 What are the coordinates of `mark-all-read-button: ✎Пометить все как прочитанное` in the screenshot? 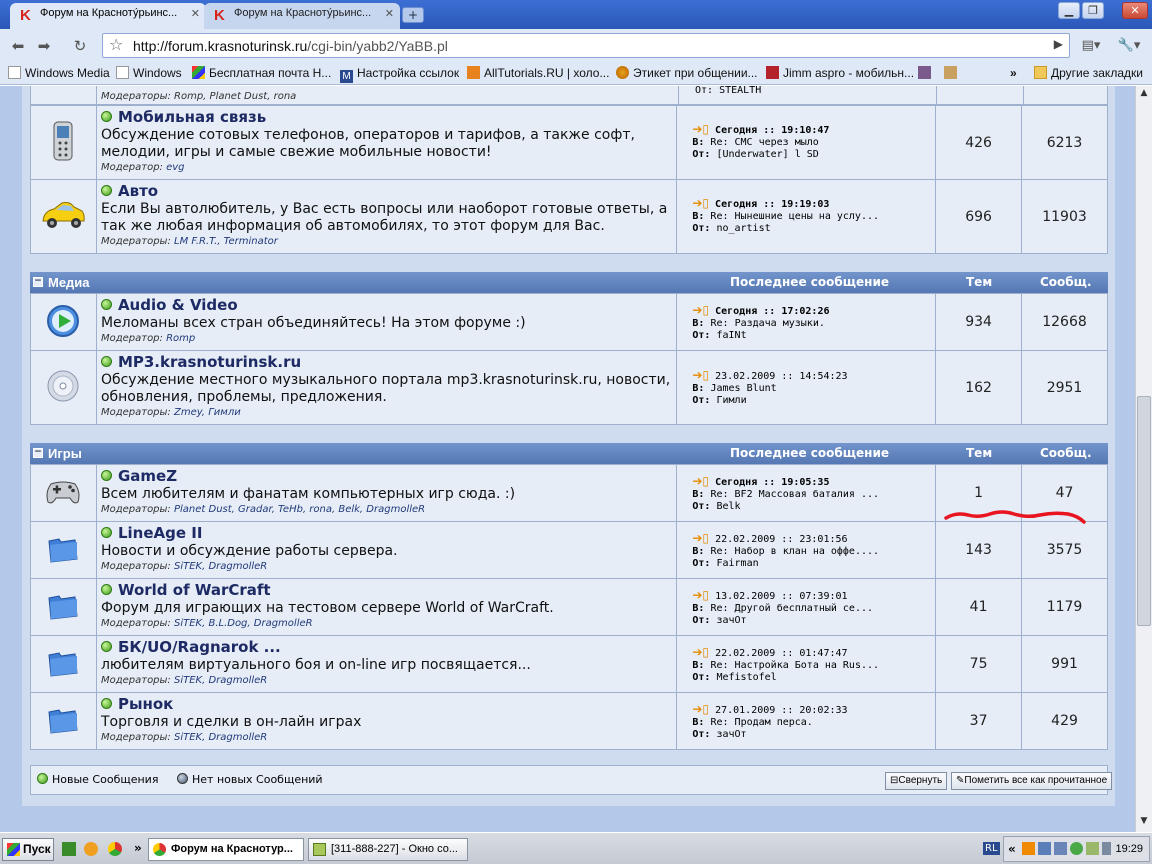 It's located at (1032, 781).